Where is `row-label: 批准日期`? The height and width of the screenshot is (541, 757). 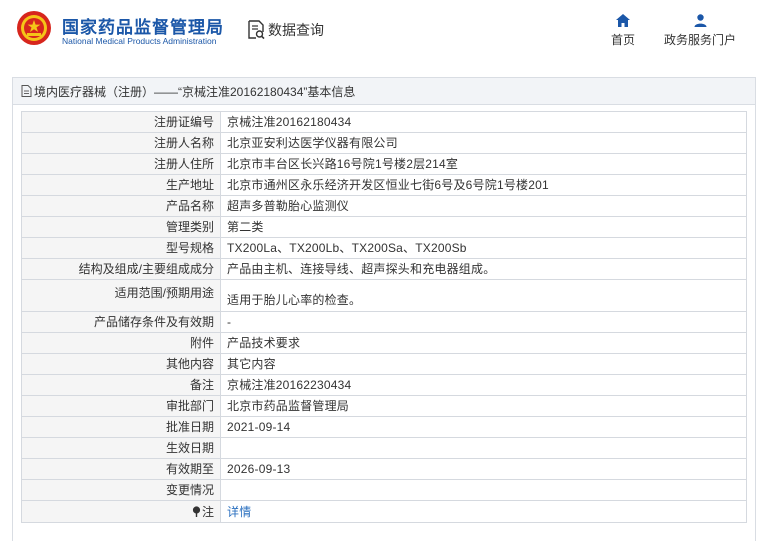
row-label: 批准日期 is located at coordinates (121, 427).